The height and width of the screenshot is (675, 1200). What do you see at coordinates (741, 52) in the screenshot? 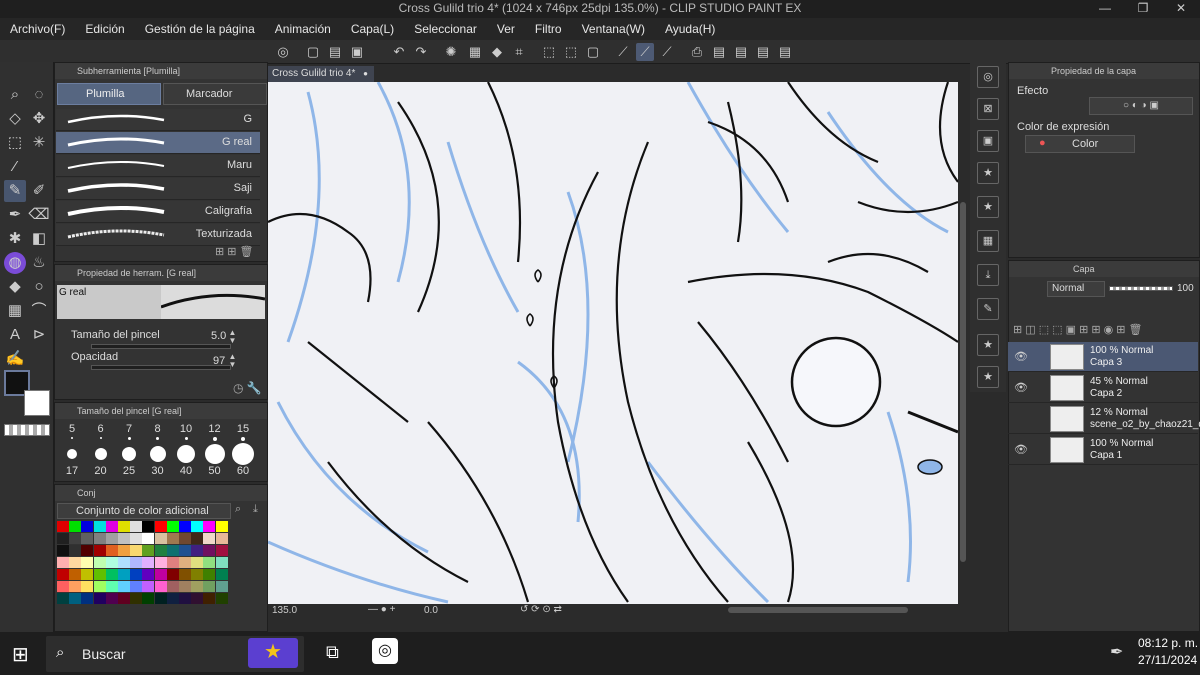
I see `export-png-icon: ▤` at bounding box center [741, 52].